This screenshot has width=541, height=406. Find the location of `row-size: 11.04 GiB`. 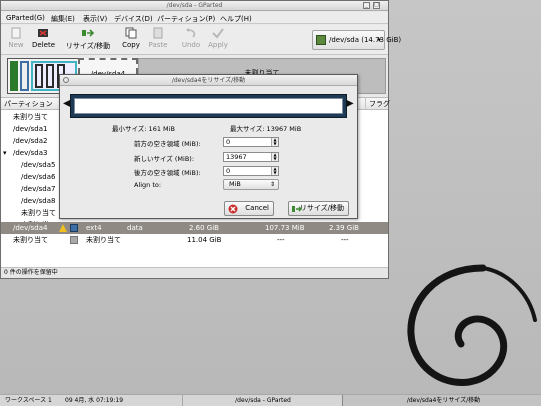

row-size: 11.04 GiB is located at coordinates (204, 240).